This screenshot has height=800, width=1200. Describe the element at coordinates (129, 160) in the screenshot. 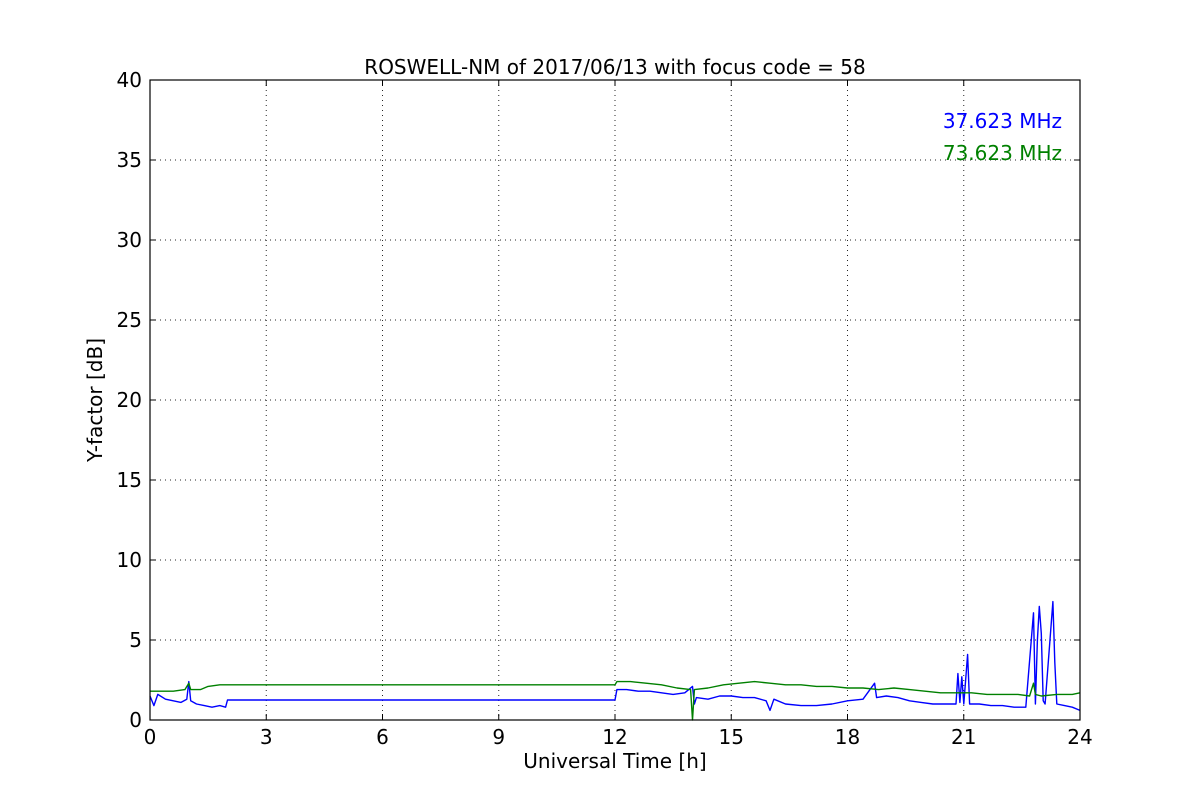

I see `y-tick-label: 35` at that location.